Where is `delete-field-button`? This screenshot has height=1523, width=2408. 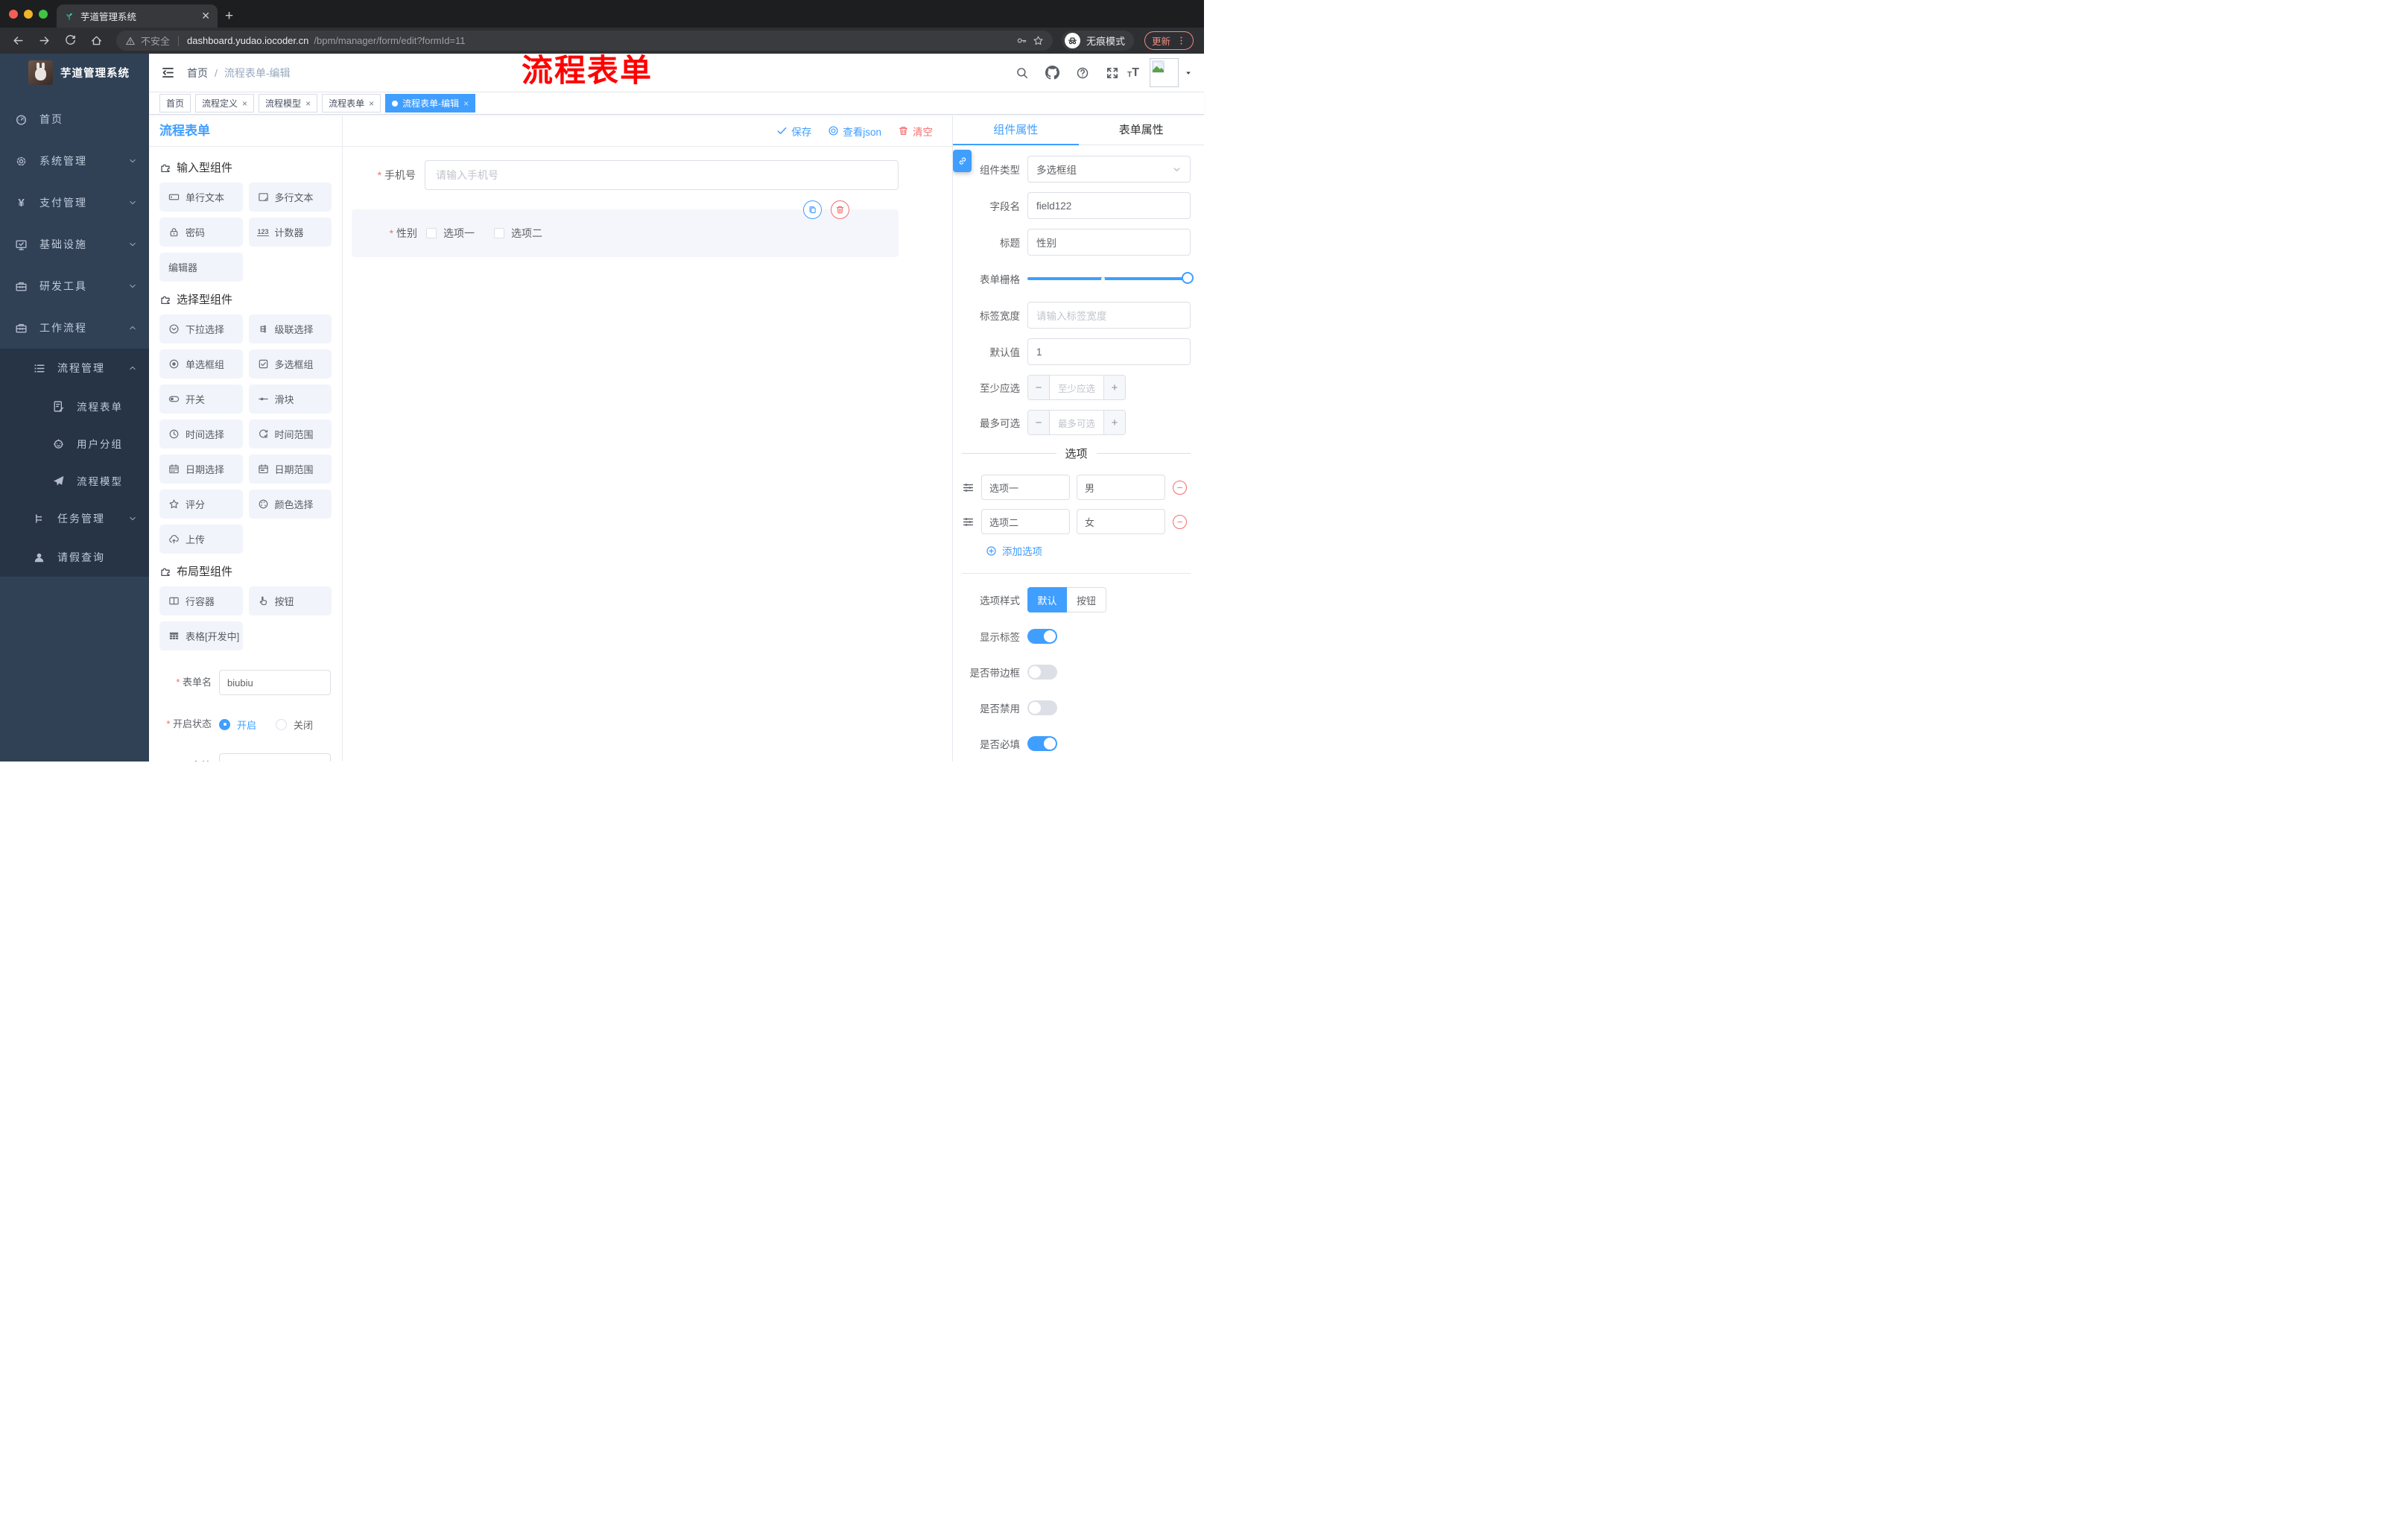 delete-field-button is located at coordinates (840, 210).